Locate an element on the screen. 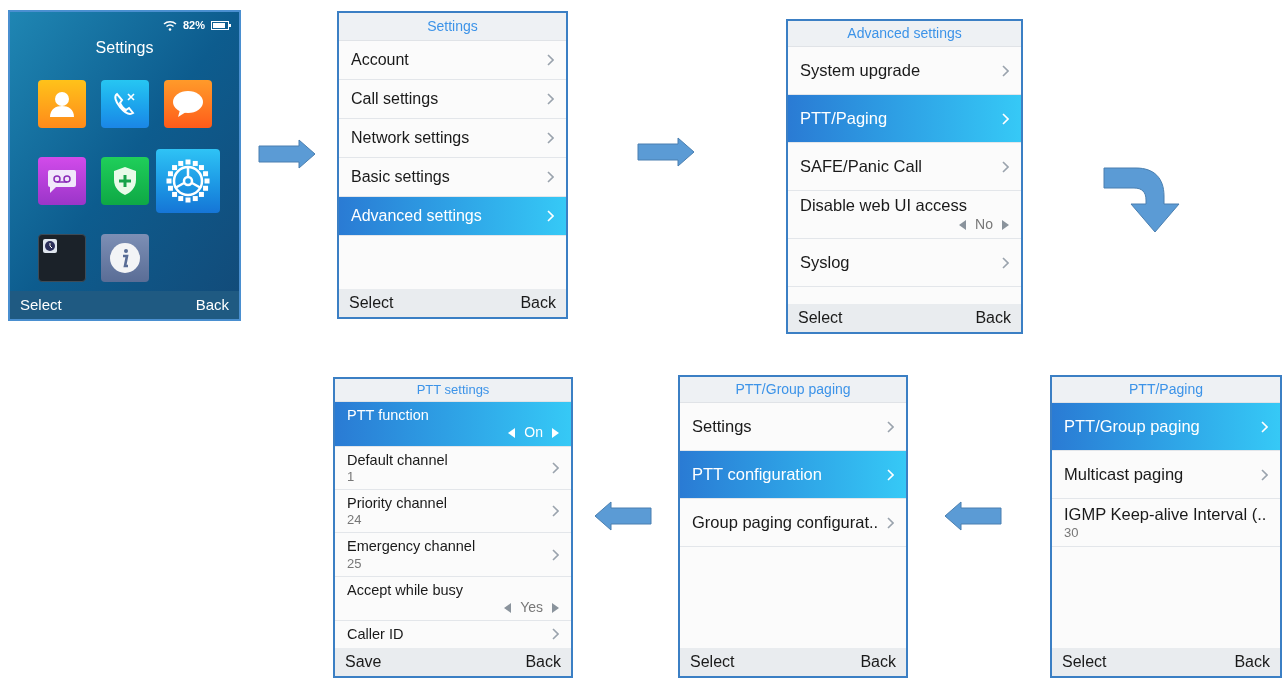 The image size is (1283, 678). menu-item-label: Caller ID is located at coordinates (375, 634).